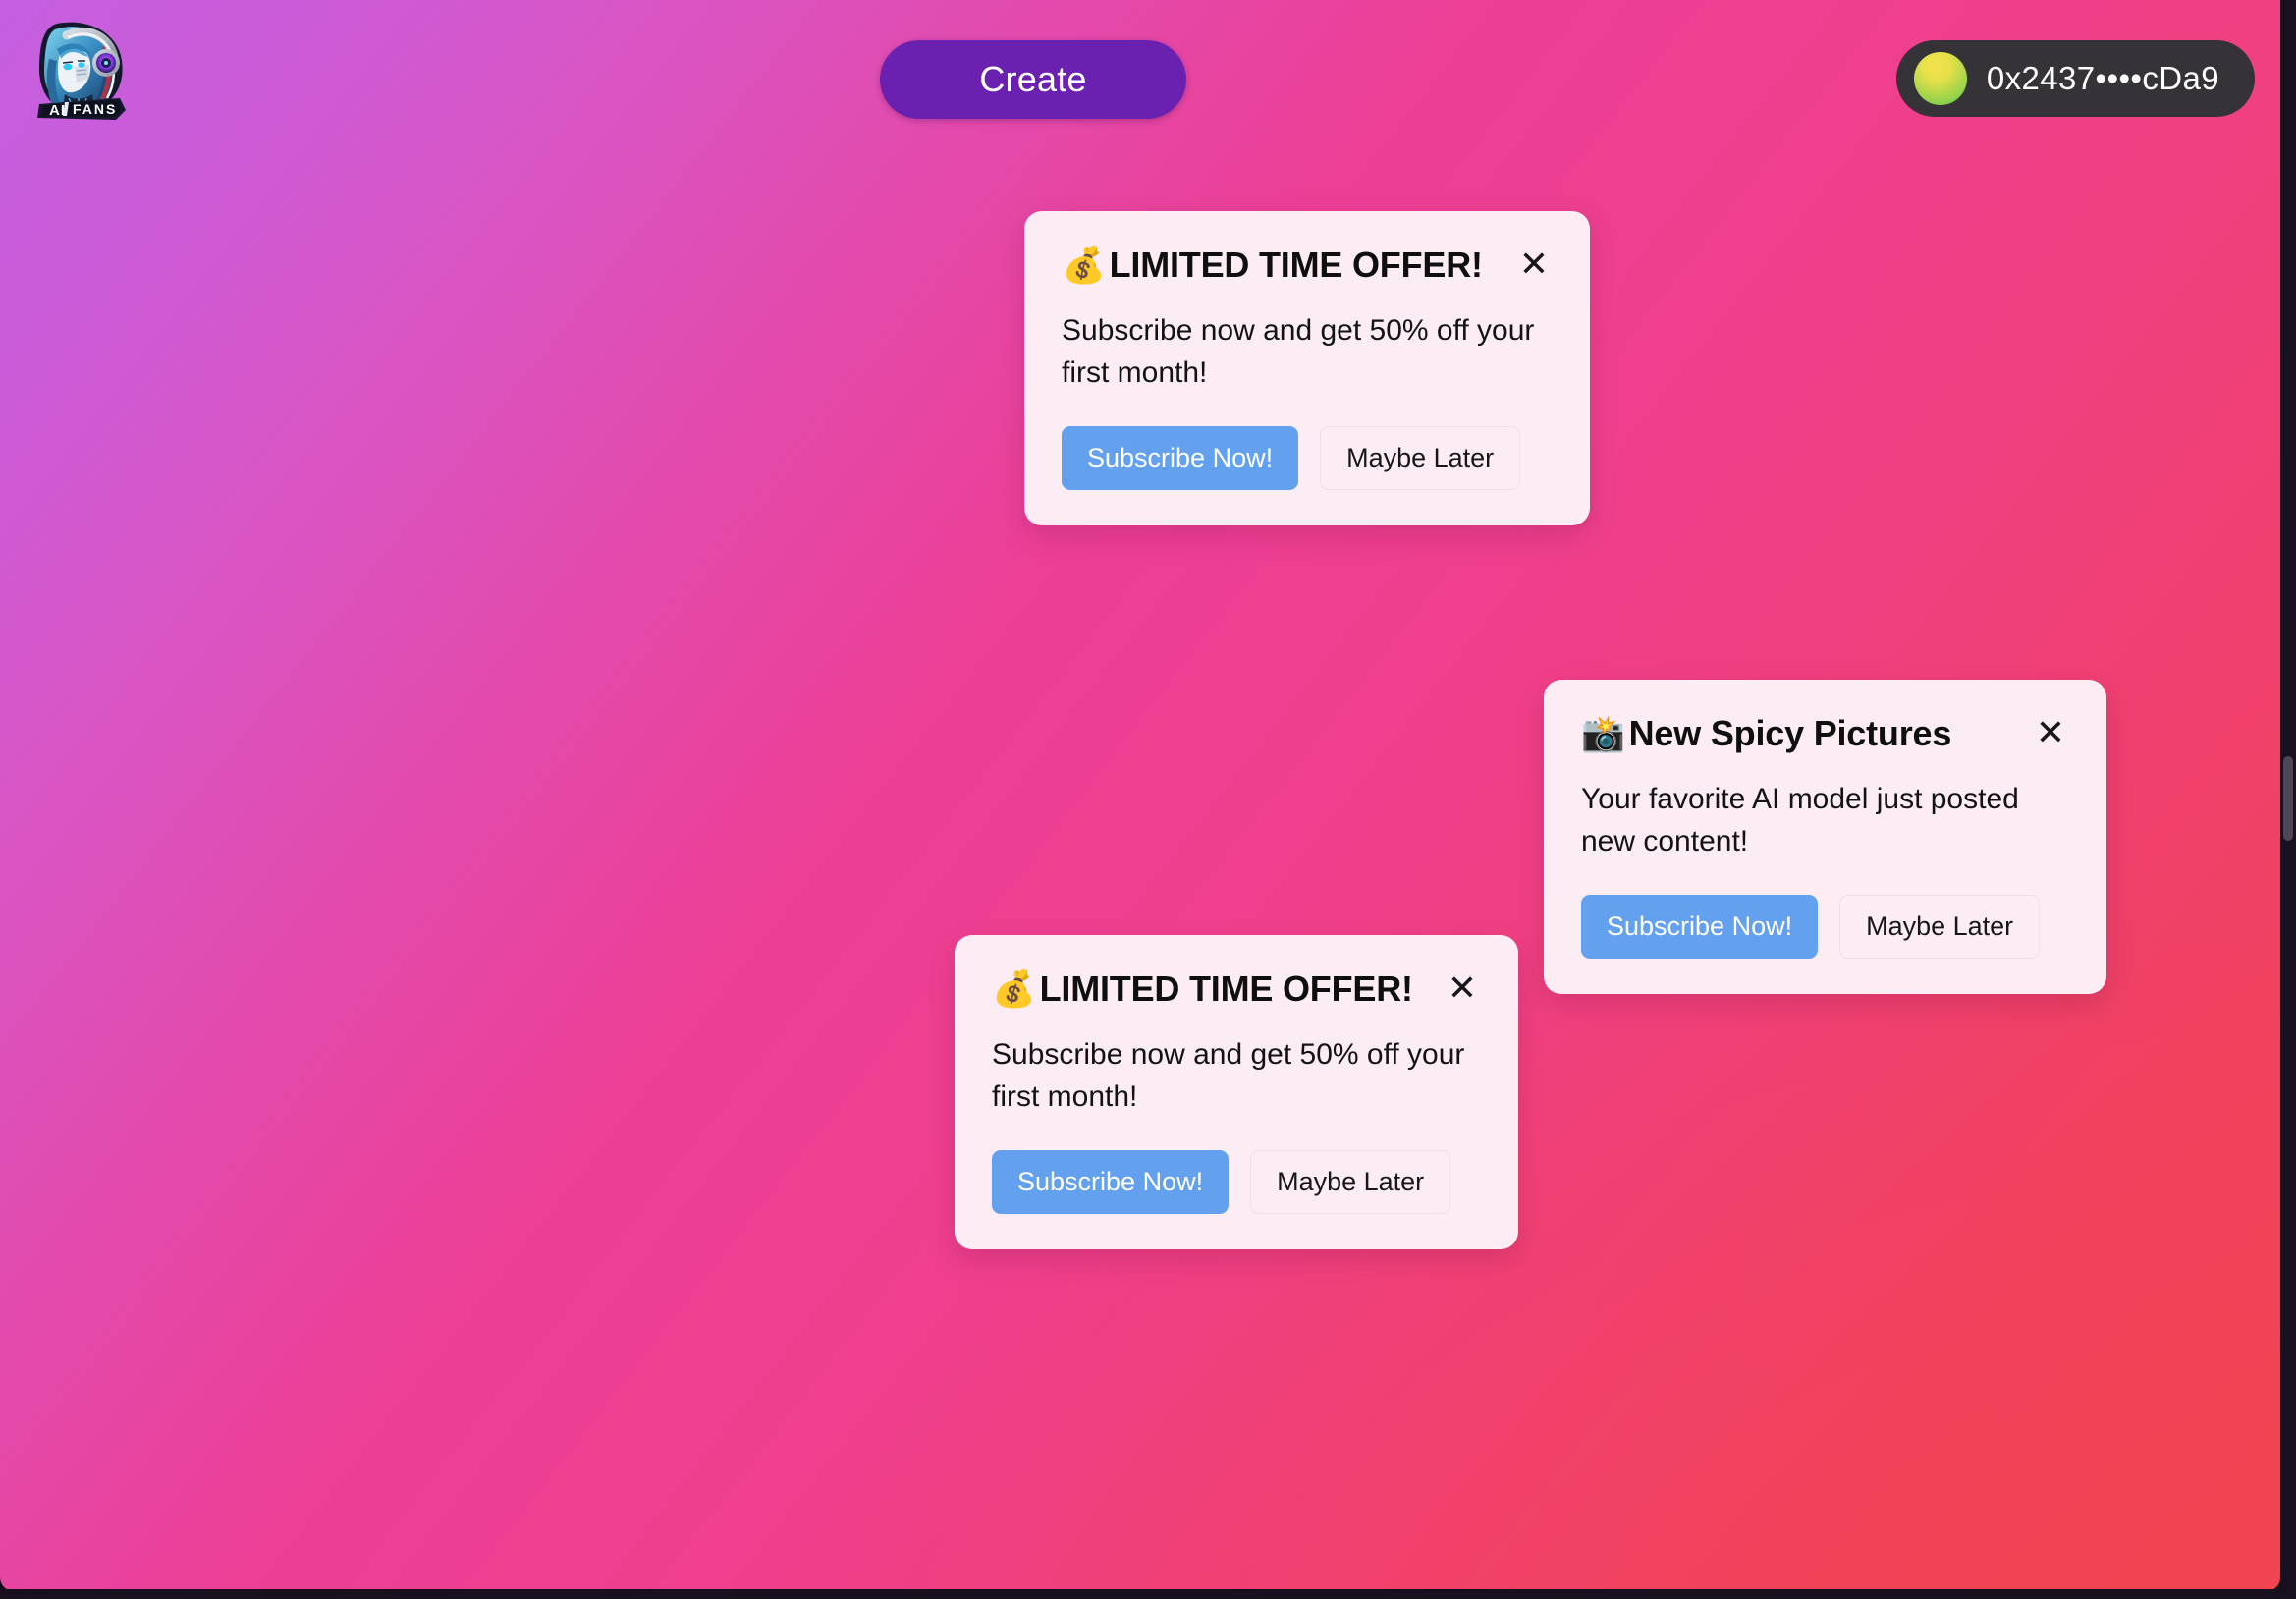 Image resolution: width=2296 pixels, height=1599 pixels. I want to click on wallet-avatar-icon, so click(1940, 78).